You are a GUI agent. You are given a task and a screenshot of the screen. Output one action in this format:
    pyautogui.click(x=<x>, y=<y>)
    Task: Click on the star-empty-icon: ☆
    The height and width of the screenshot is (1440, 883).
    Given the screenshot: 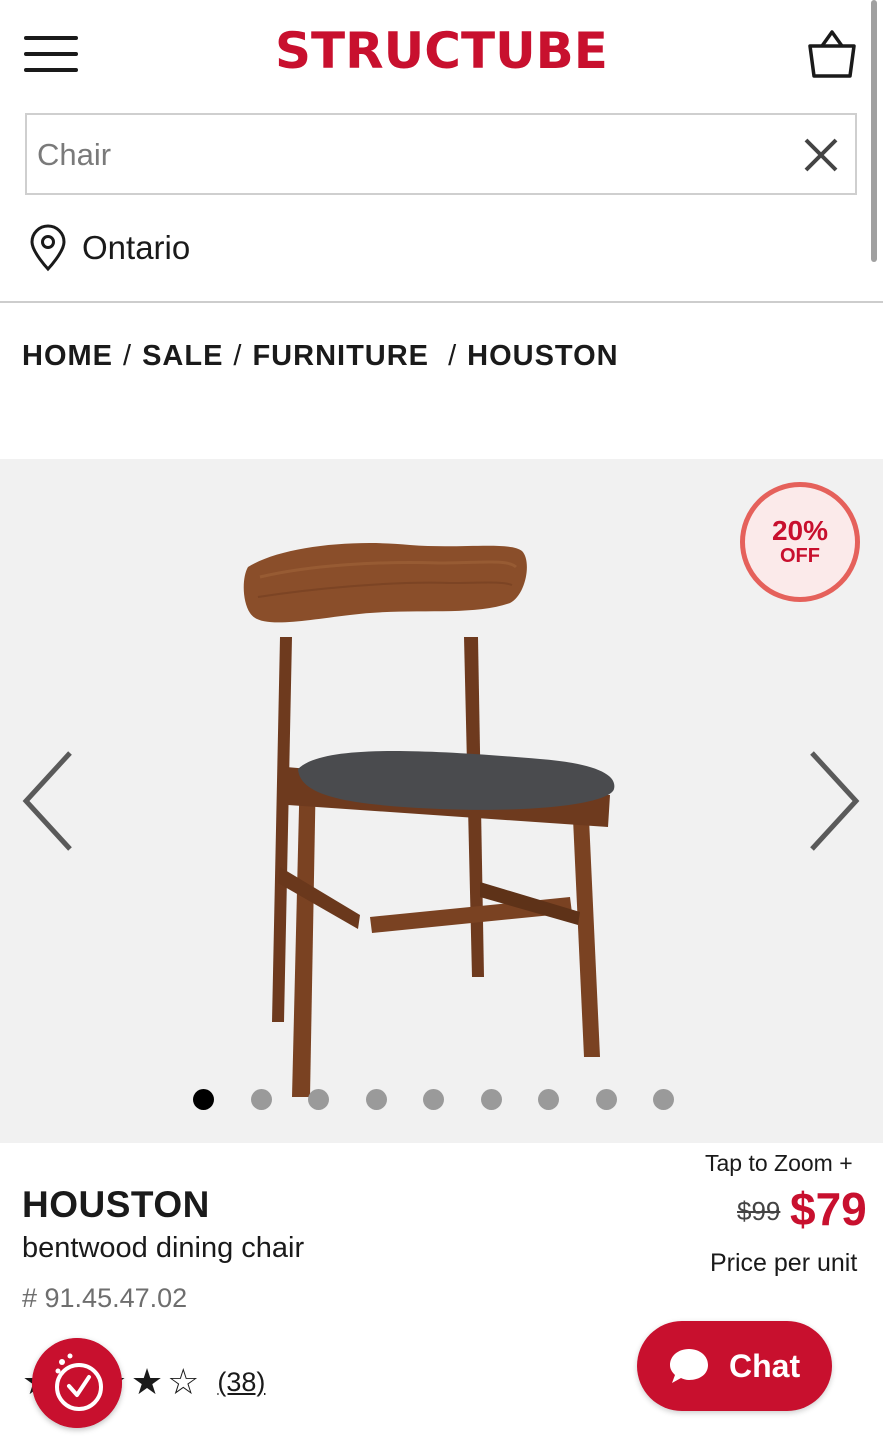 What is the action you would take?
    pyautogui.click(x=183, y=1381)
    